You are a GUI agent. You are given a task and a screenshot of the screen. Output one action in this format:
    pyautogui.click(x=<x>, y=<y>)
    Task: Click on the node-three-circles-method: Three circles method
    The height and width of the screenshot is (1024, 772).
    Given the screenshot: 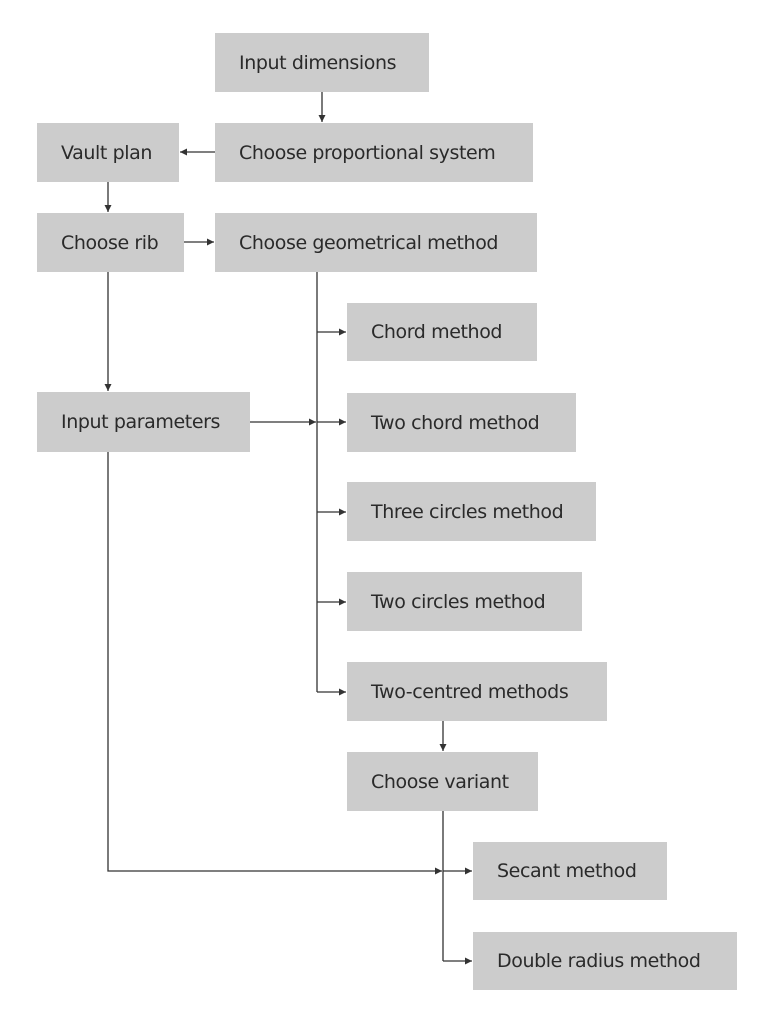 What is the action you would take?
    pyautogui.click(x=471, y=511)
    